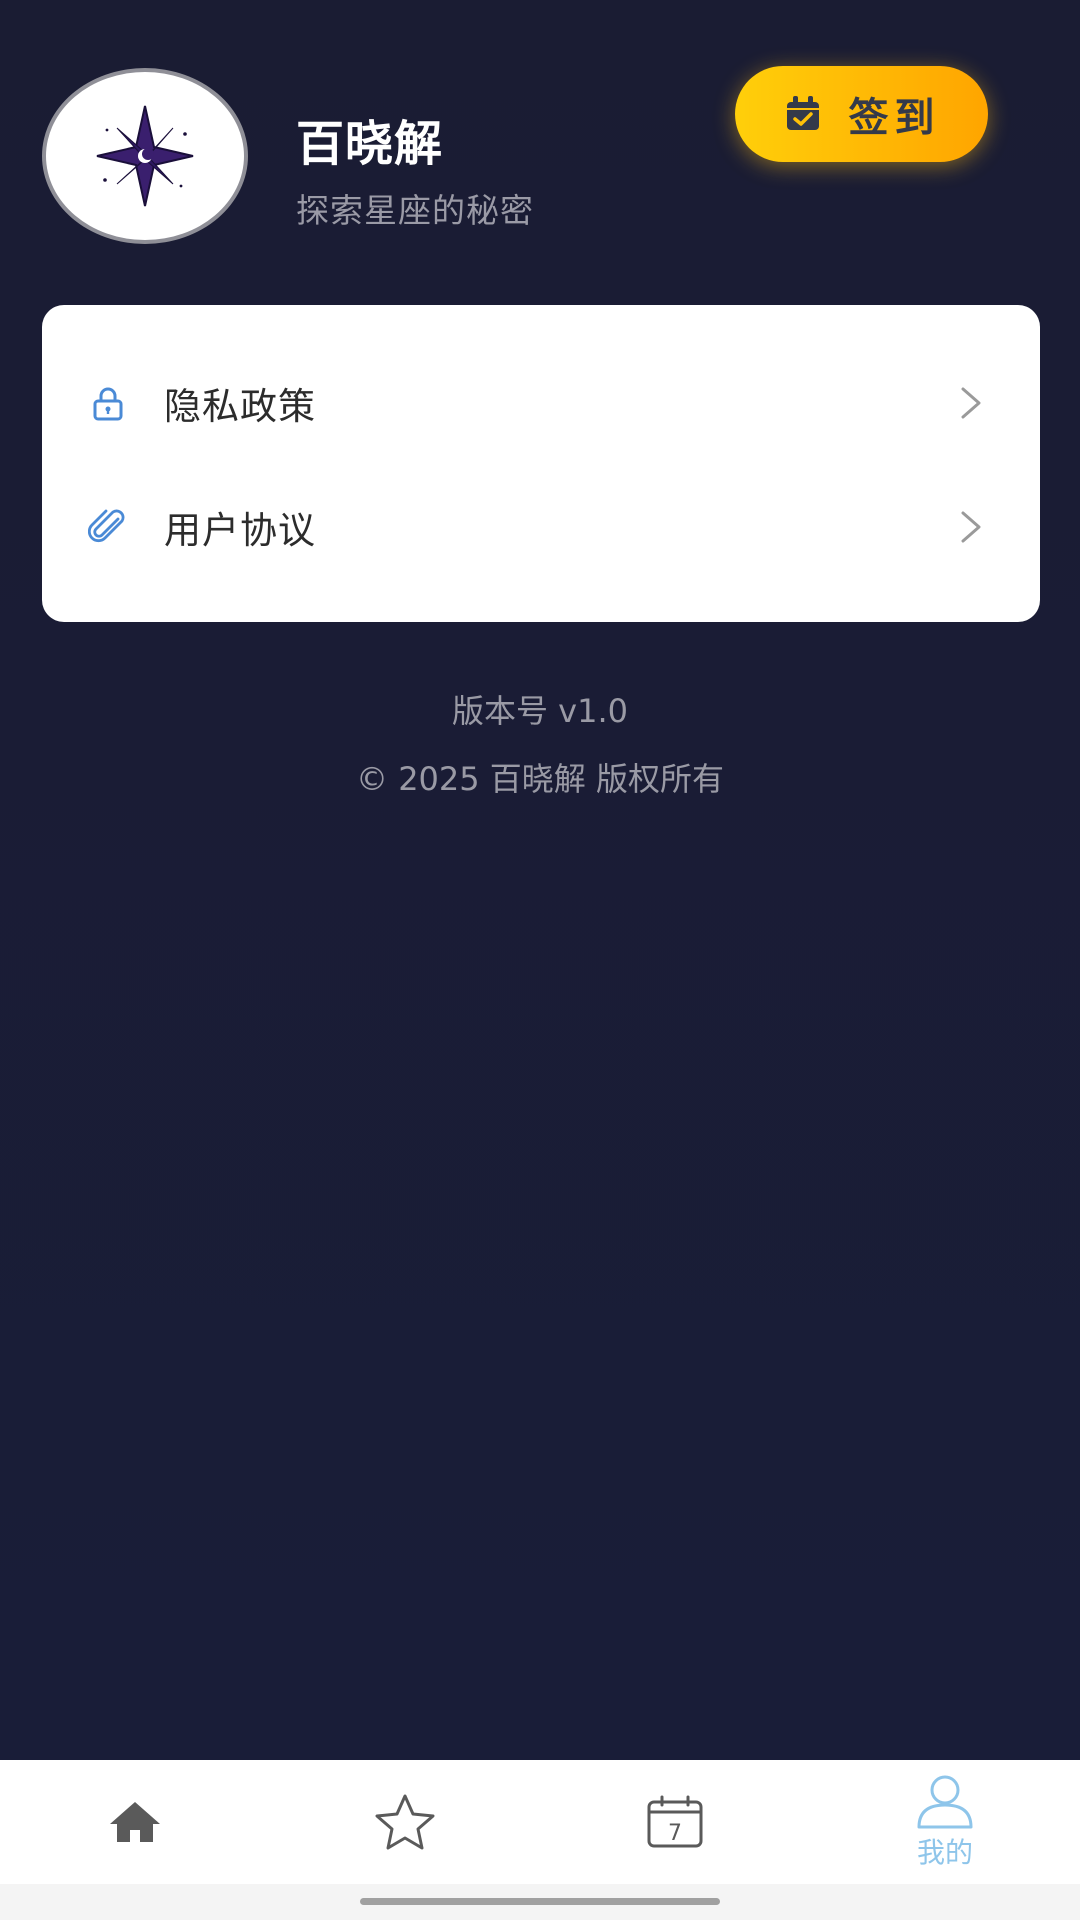 Image resolution: width=1080 pixels, height=1920 pixels. I want to click on nav-item-calendar: 7, so click(675, 1822).